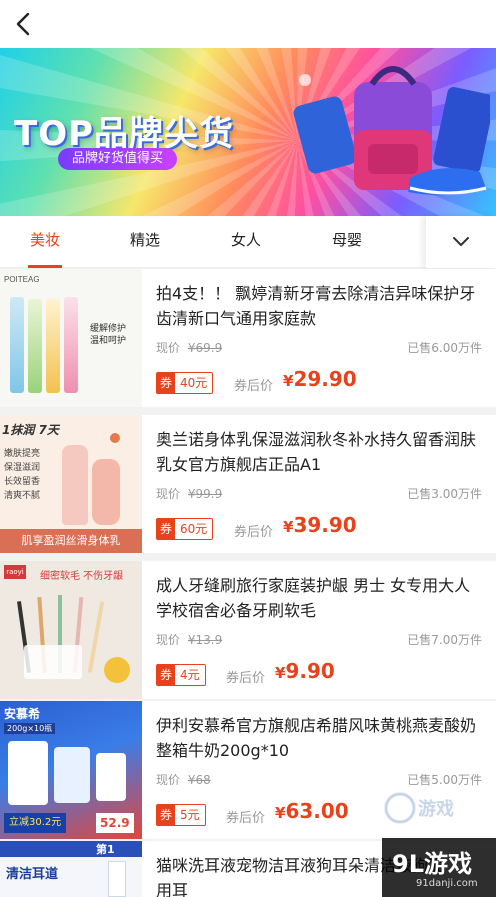 The height and width of the screenshot is (897, 496). Describe the element at coordinates (320, 525) in the screenshot. I see `after-coupon-price: ¥39.90` at that location.